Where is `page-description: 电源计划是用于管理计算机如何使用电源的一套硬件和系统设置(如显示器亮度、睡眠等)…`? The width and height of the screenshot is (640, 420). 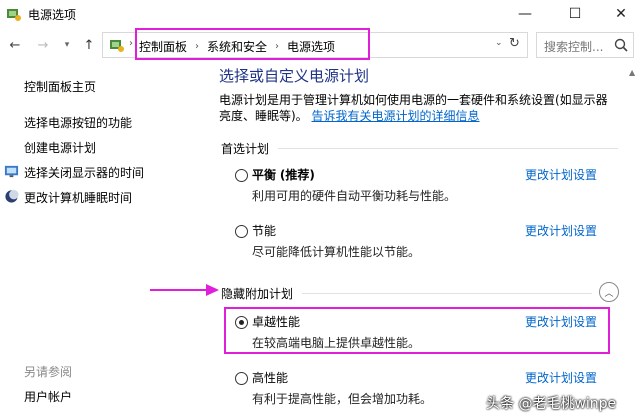
page-description: 电源计划是用于管理计算机如何使用电源的一套硬件和系统设置(如显示器亮度、睡眠等)… is located at coordinates (418, 108).